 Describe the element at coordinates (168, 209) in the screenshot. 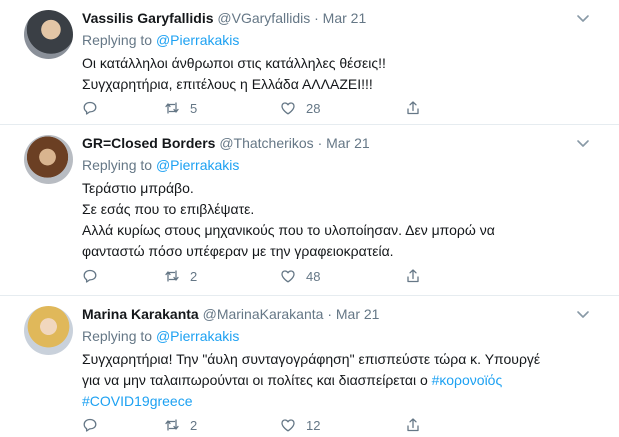

I see `tweet-text-line: Σε εσάς που το επιβλέψατε.` at that location.